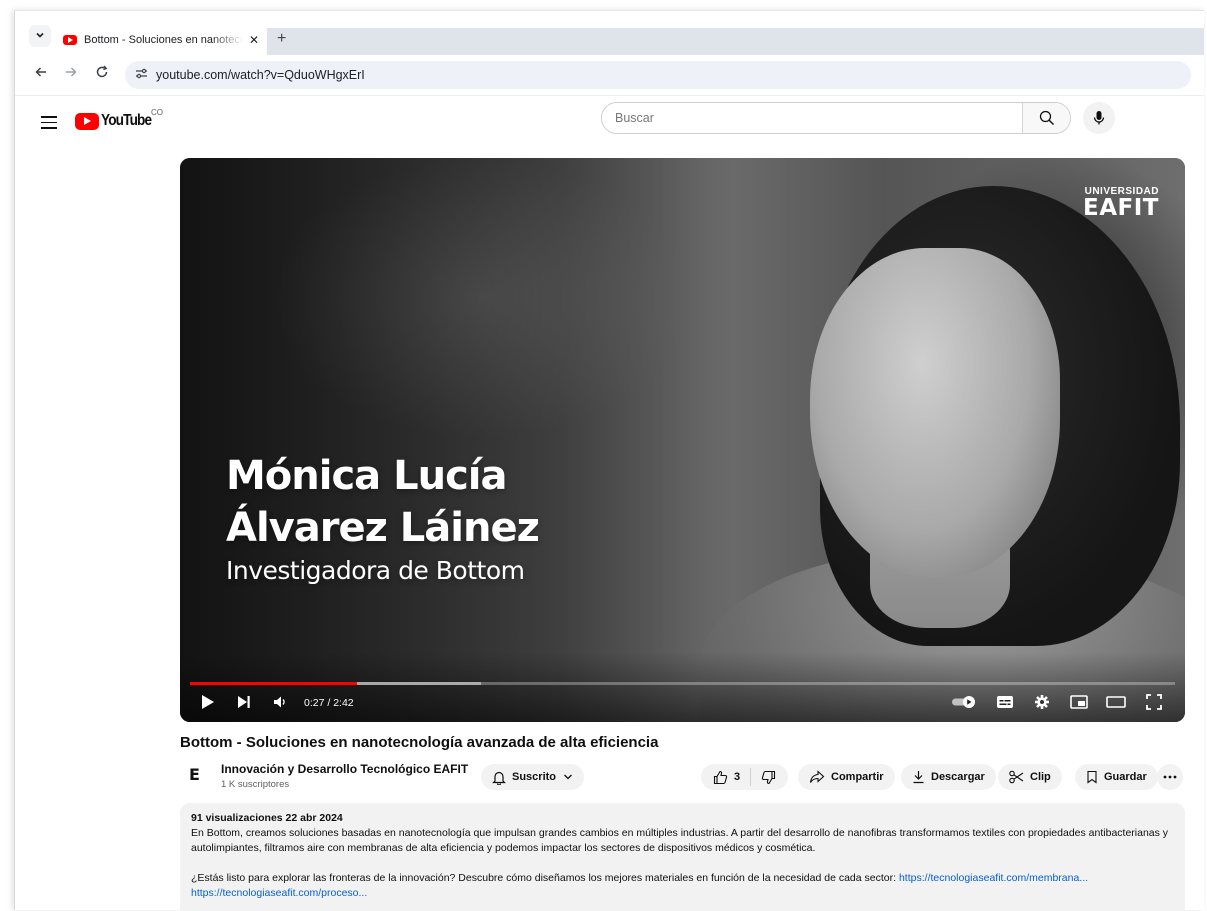 This screenshot has height=911, width=1207. I want to click on volume-button, so click(280, 702).